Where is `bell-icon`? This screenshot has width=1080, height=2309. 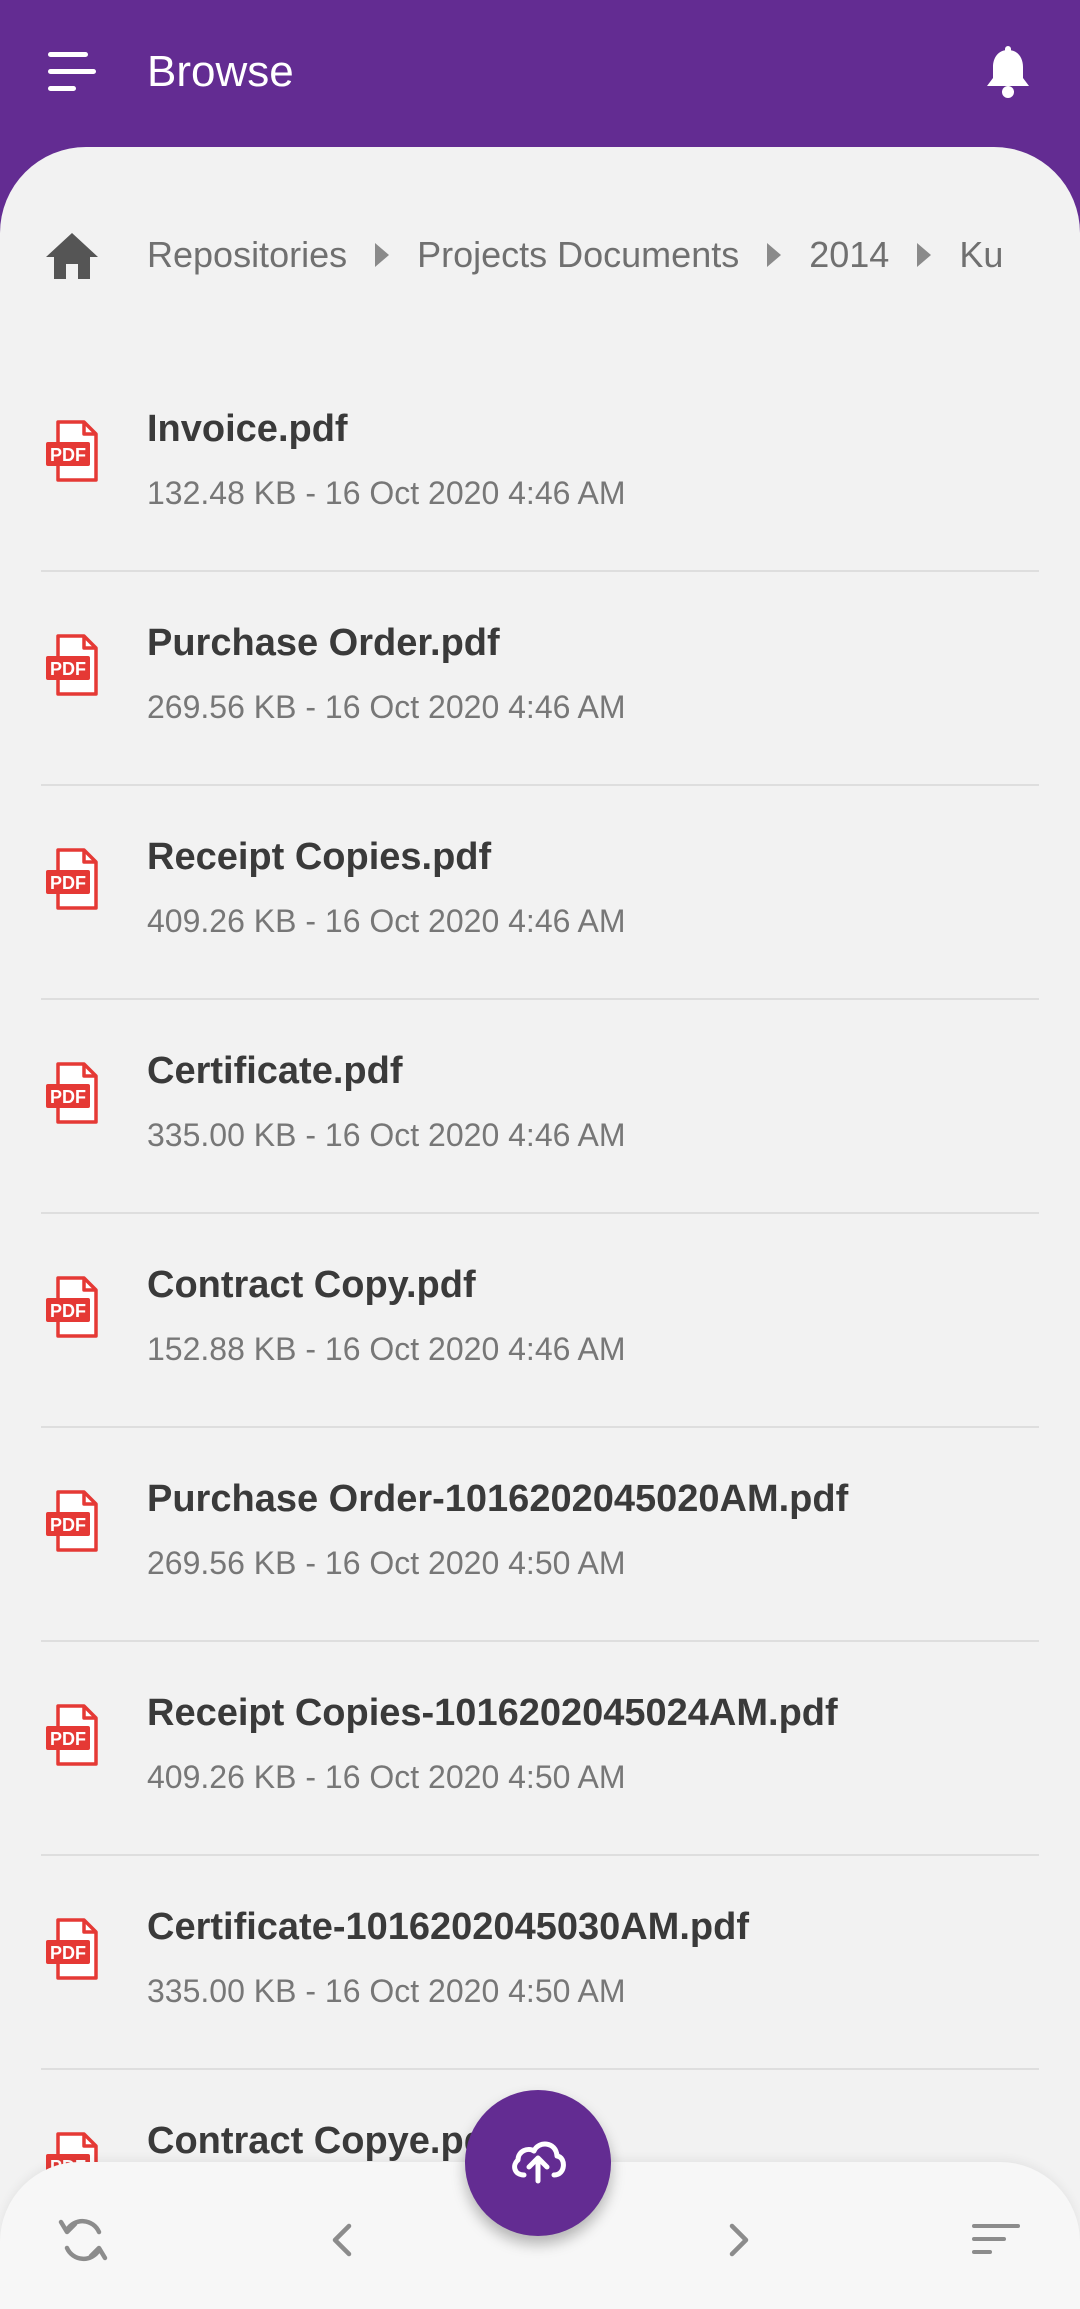 bell-icon is located at coordinates (1008, 72).